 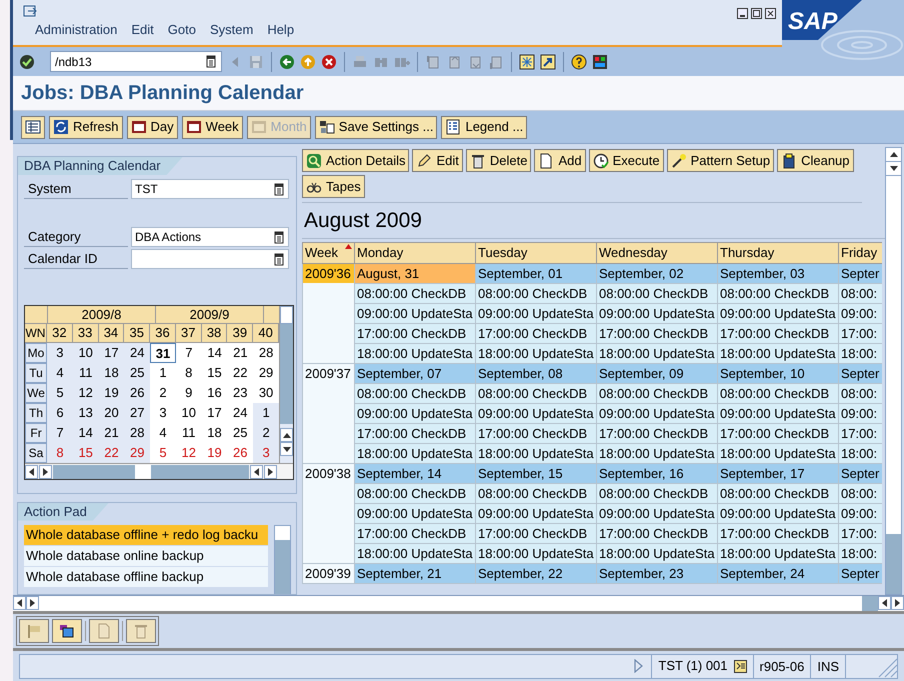 What do you see at coordinates (282, 559) in the screenshot?
I see `vertical-scrollbar` at bounding box center [282, 559].